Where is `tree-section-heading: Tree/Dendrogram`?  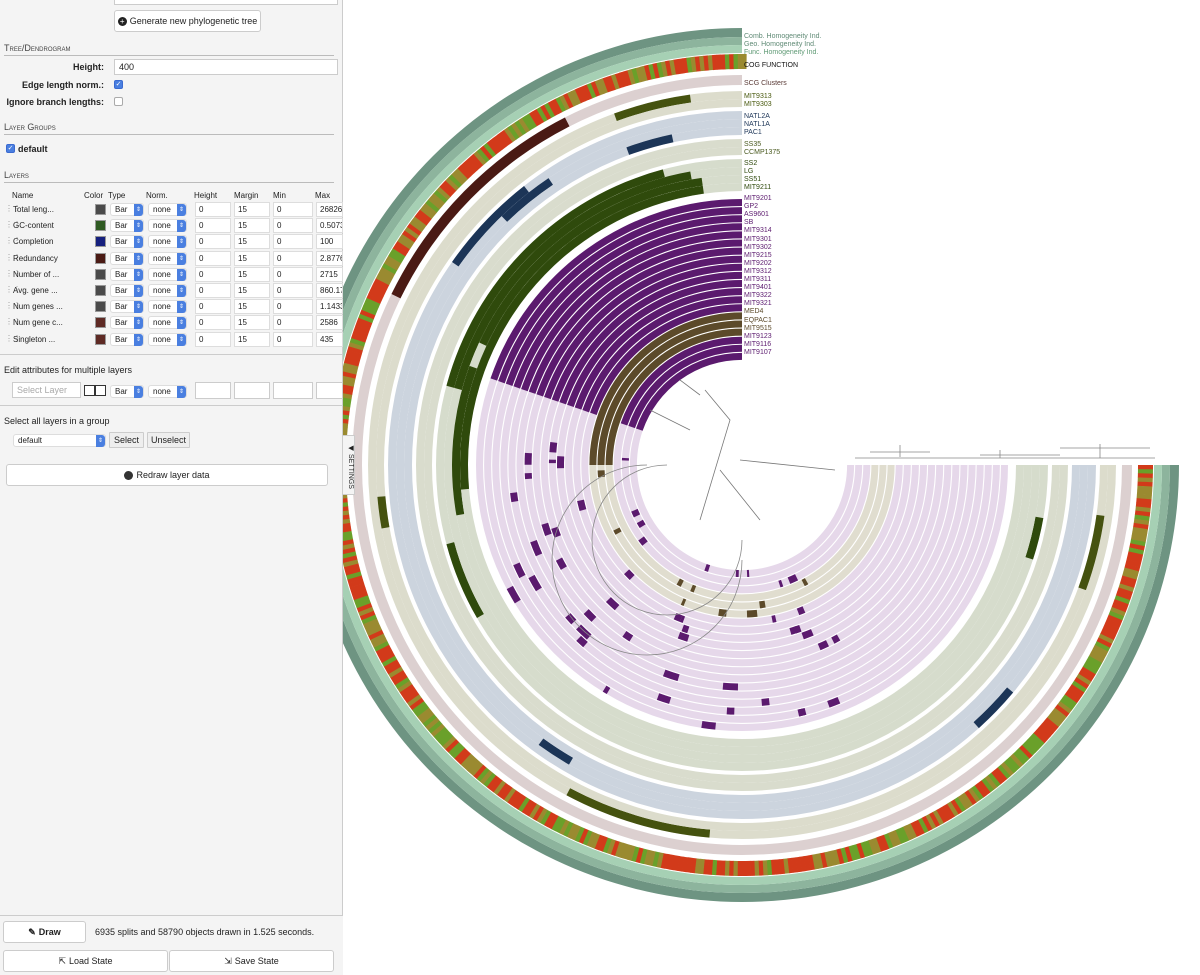 tree-section-heading: Tree/Dendrogram is located at coordinates (169, 49).